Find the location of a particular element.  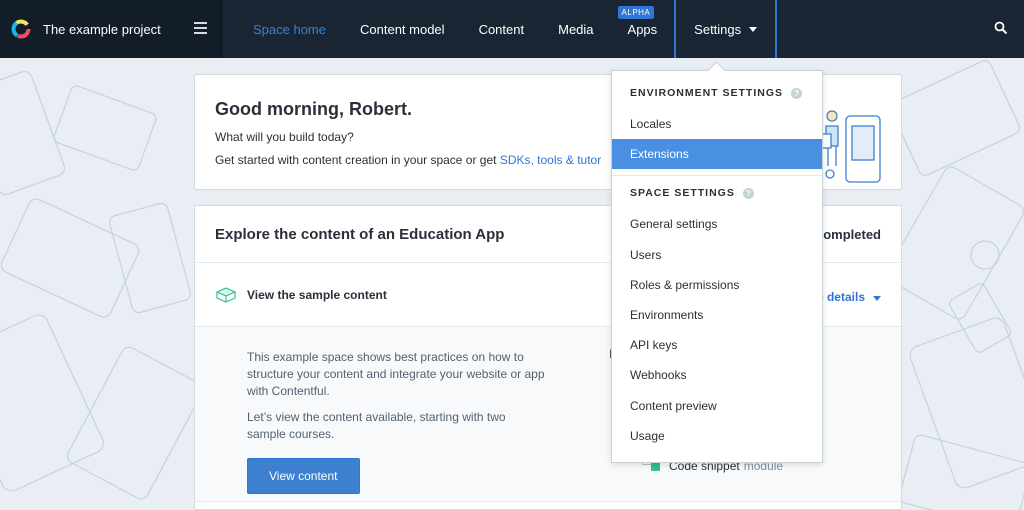

menu-item-label: Users is located at coordinates (646, 254).